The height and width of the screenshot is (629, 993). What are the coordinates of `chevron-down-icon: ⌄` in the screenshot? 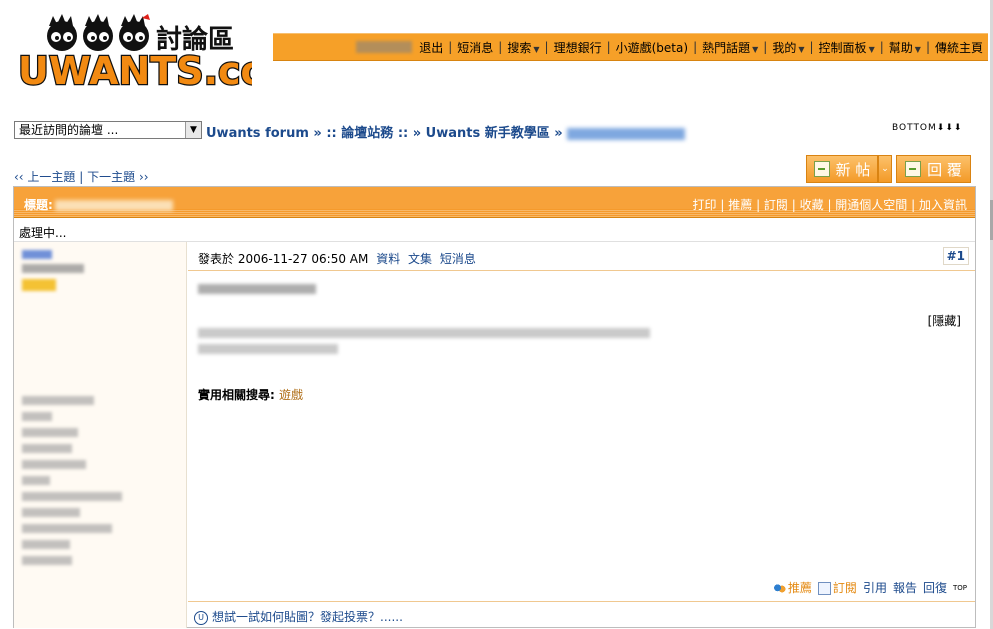 It's located at (885, 169).